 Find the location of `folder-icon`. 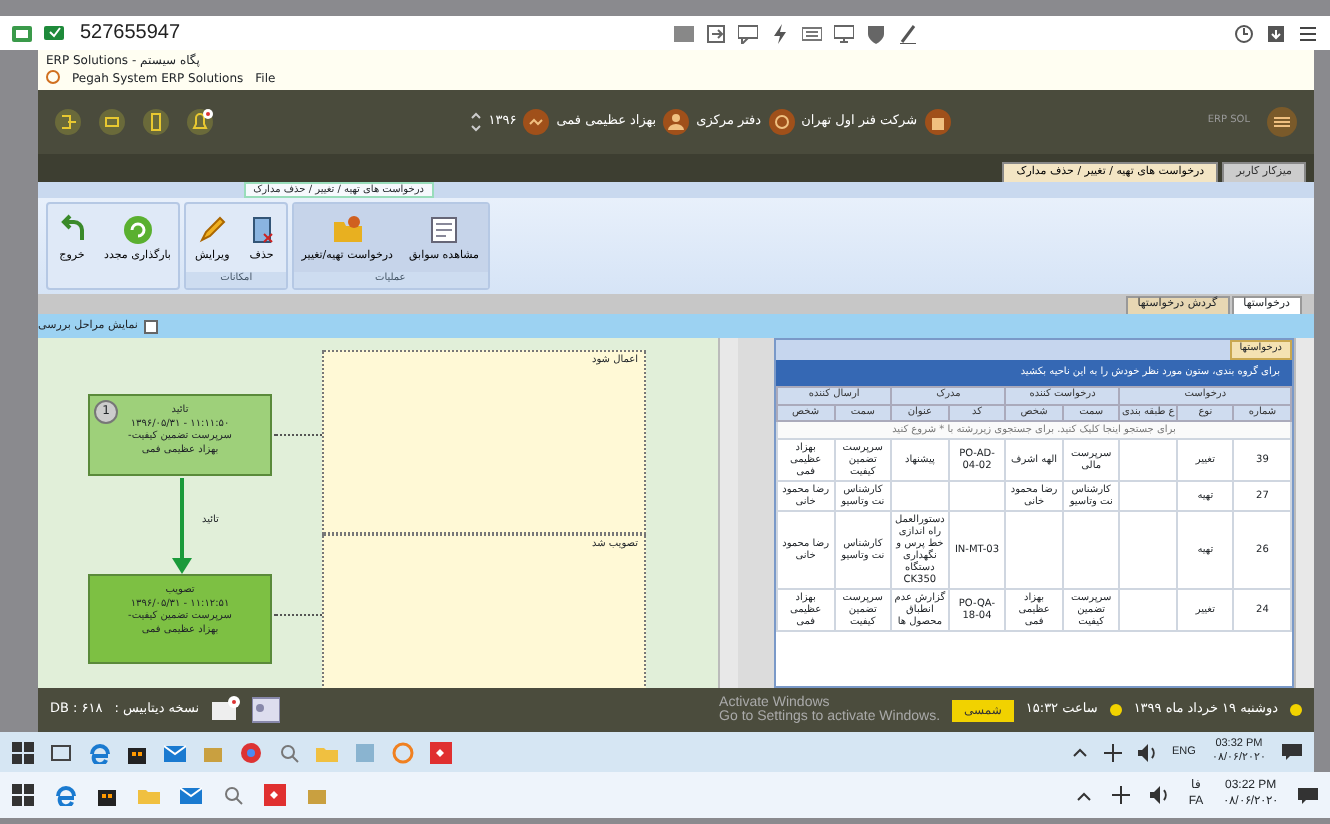

folder-icon is located at coordinates (347, 229).